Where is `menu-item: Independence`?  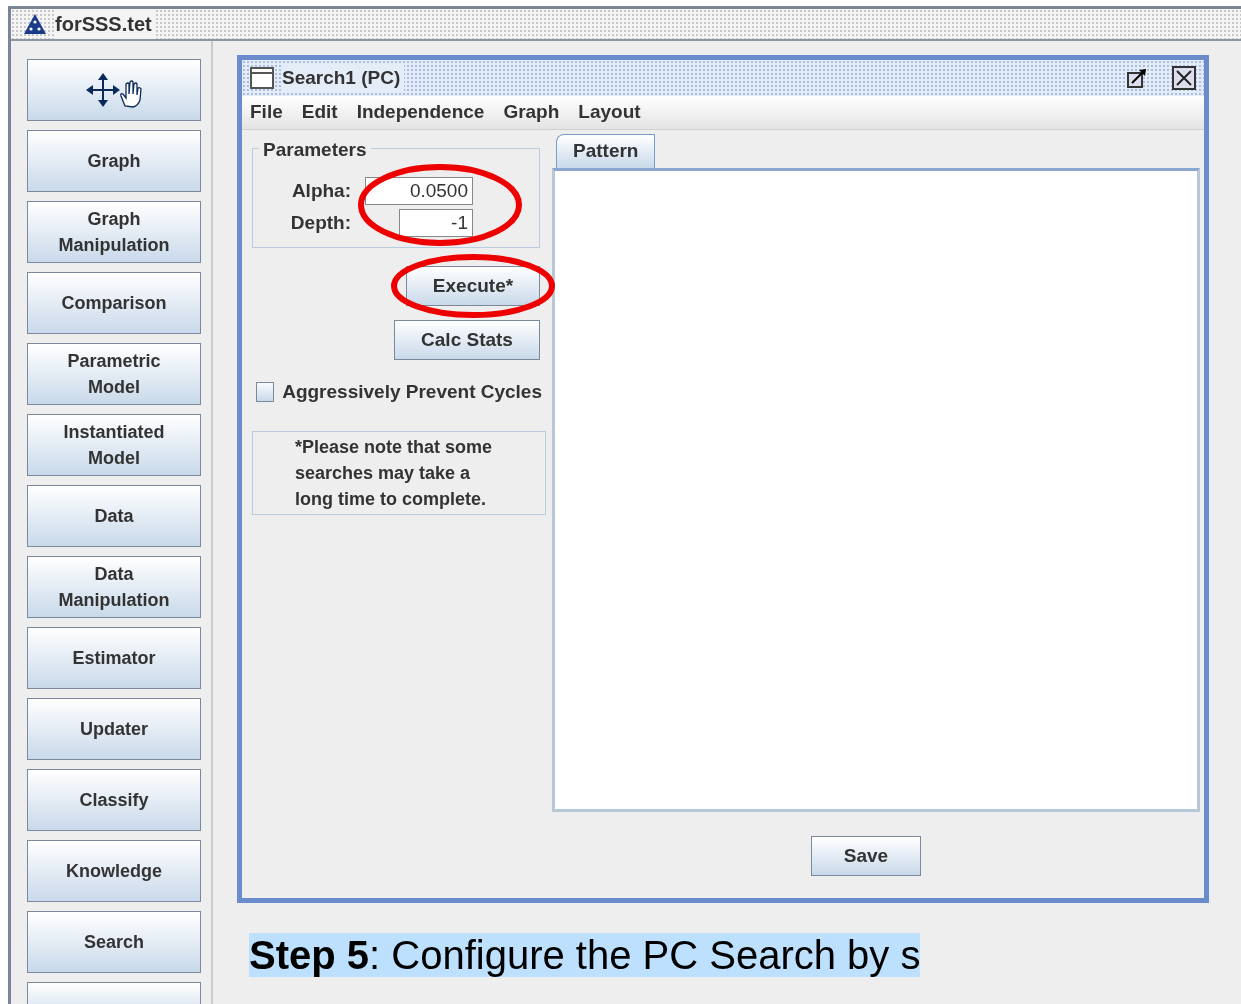 menu-item: Independence is located at coordinates (420, 112).